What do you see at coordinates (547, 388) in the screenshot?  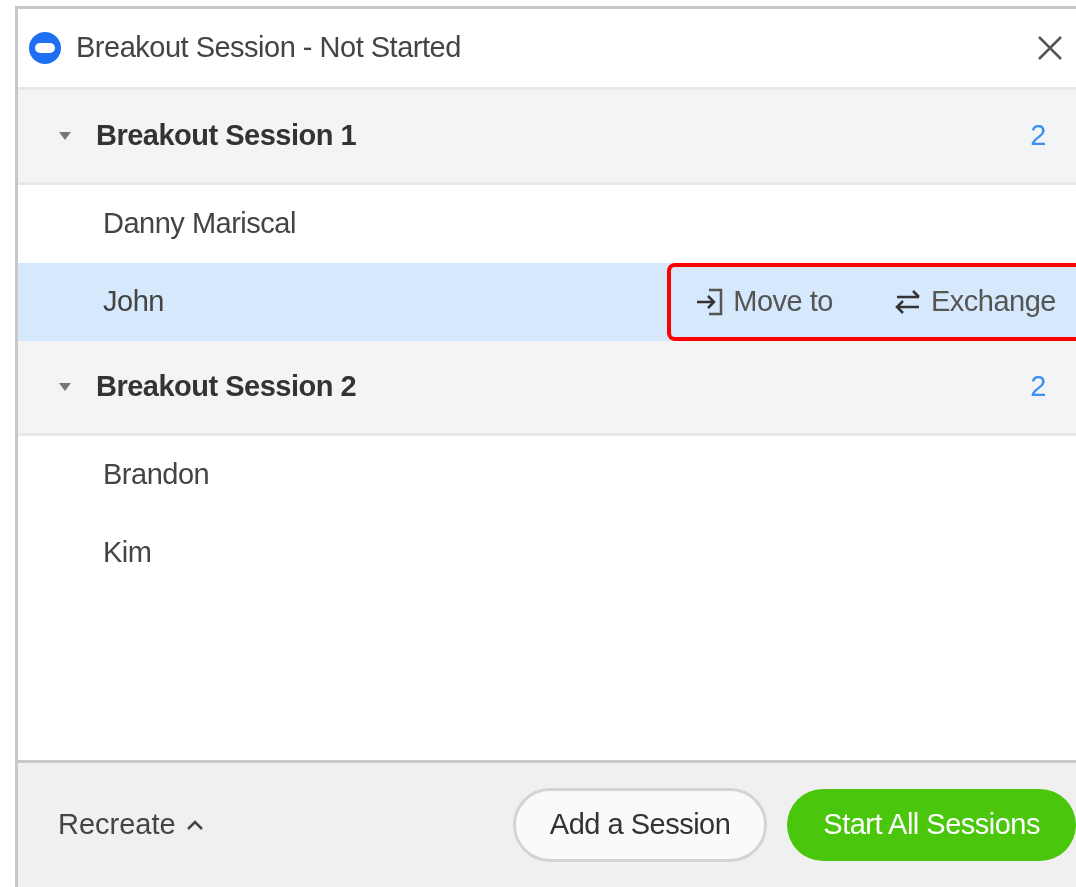 I see `session-header: Breakout Session 2 2` at bounding box center [547, 388].